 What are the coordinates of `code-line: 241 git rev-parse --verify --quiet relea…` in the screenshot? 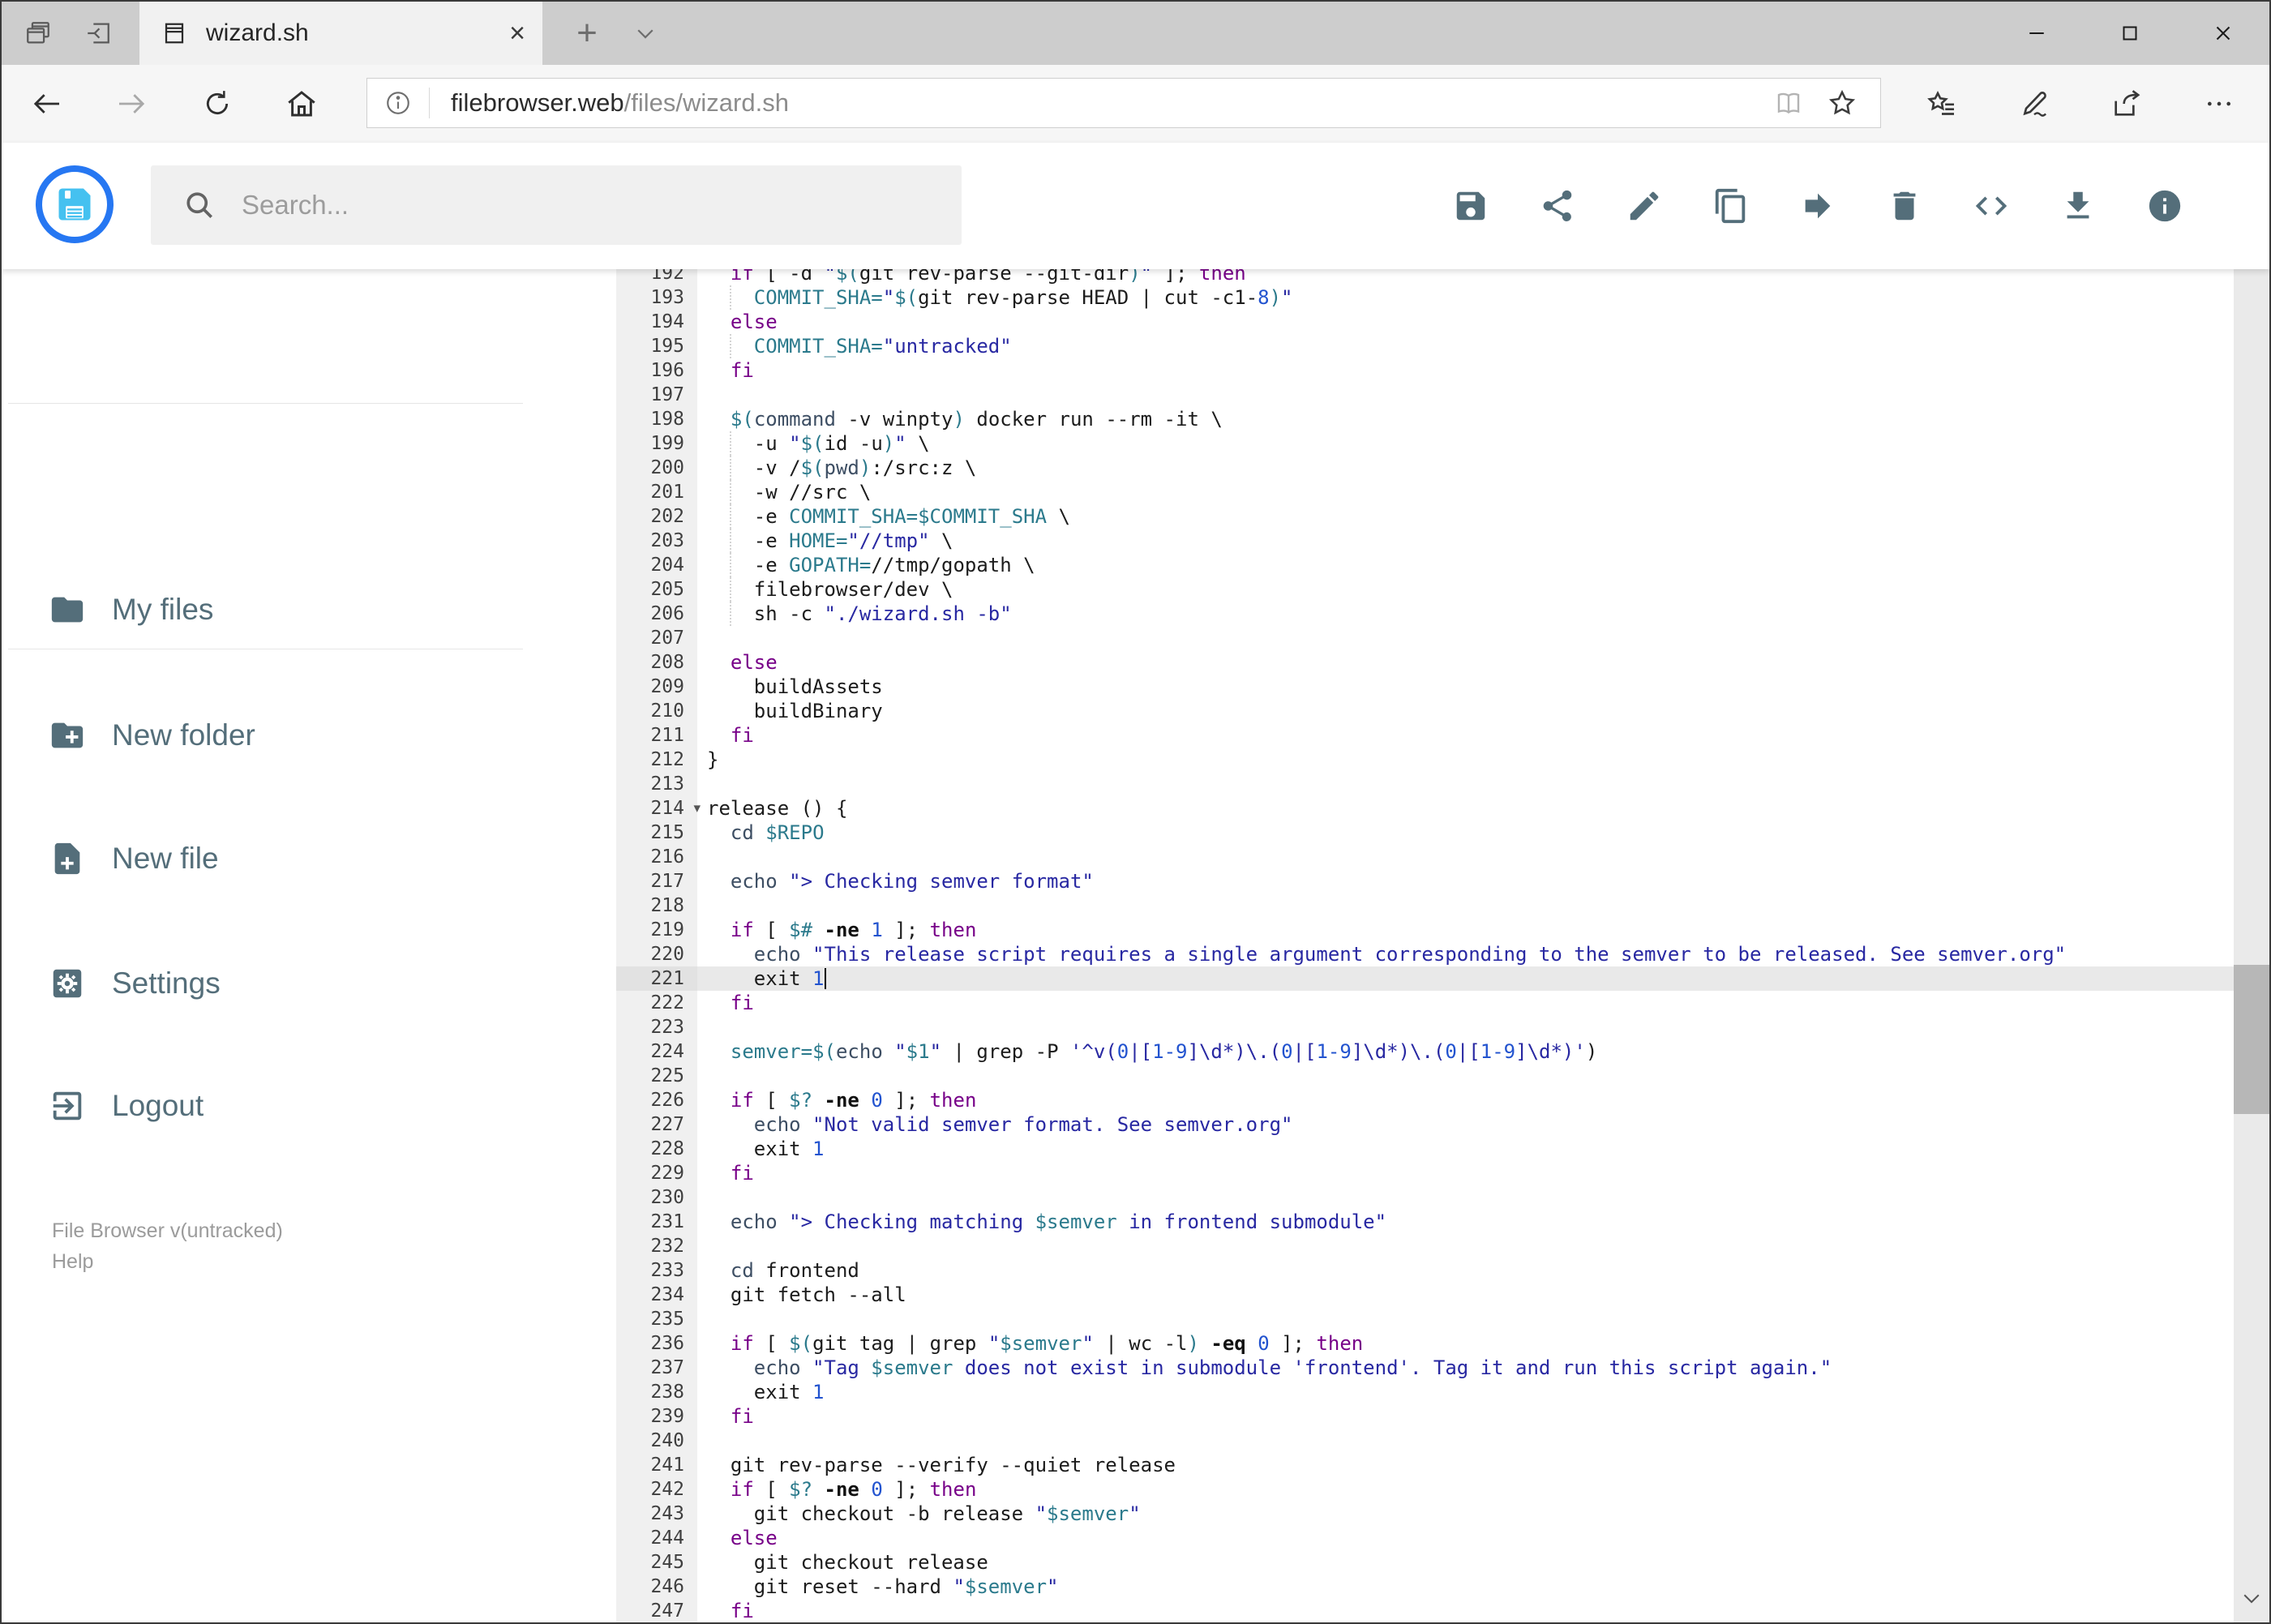 It's located at (1425, 1465).